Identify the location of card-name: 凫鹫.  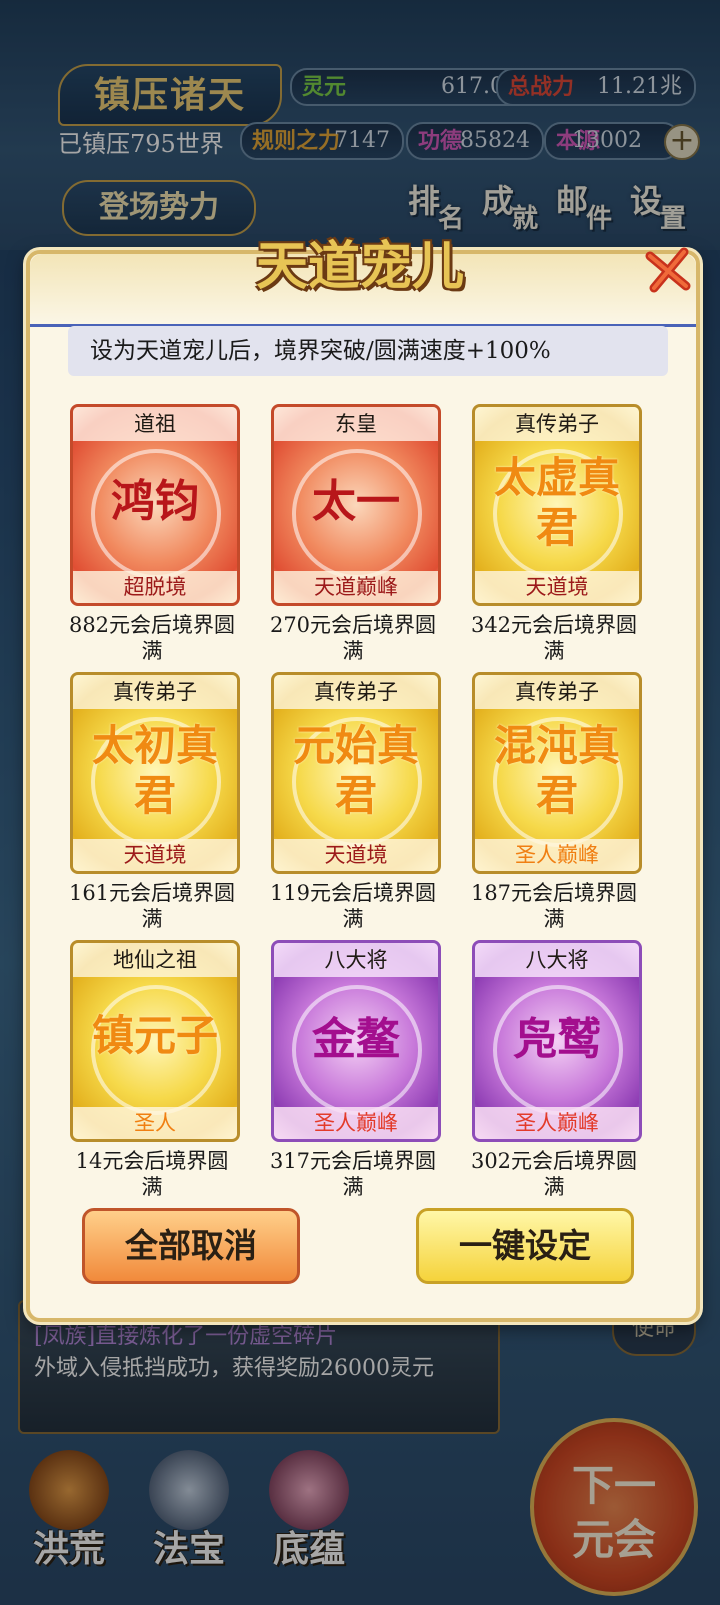
(557, 1039).